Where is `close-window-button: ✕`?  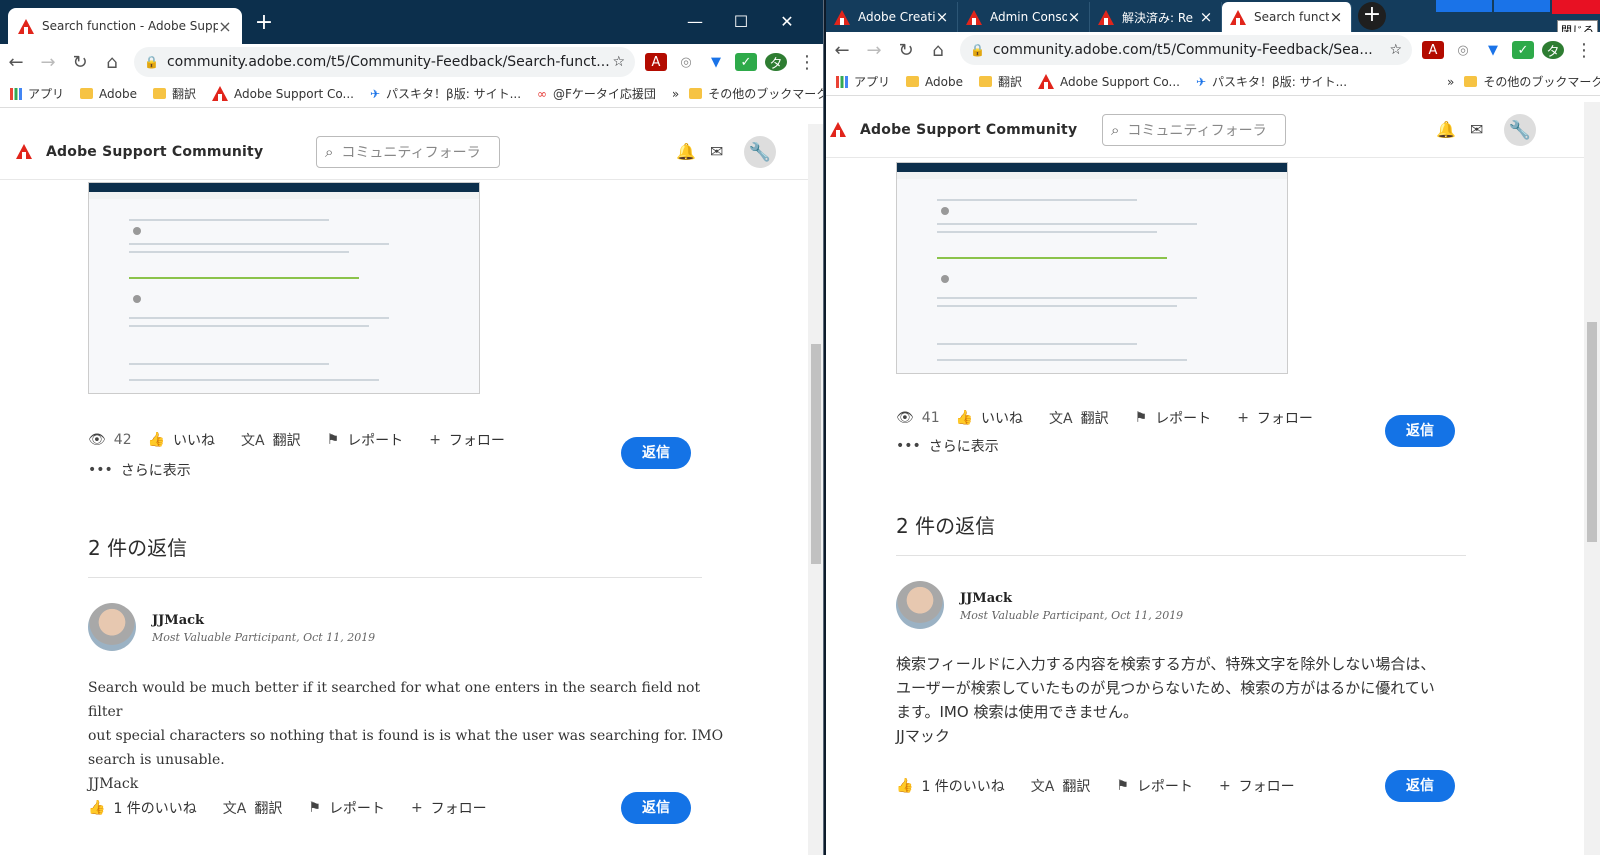
close-window-button: ✕ is located at coordinates (787, 22).